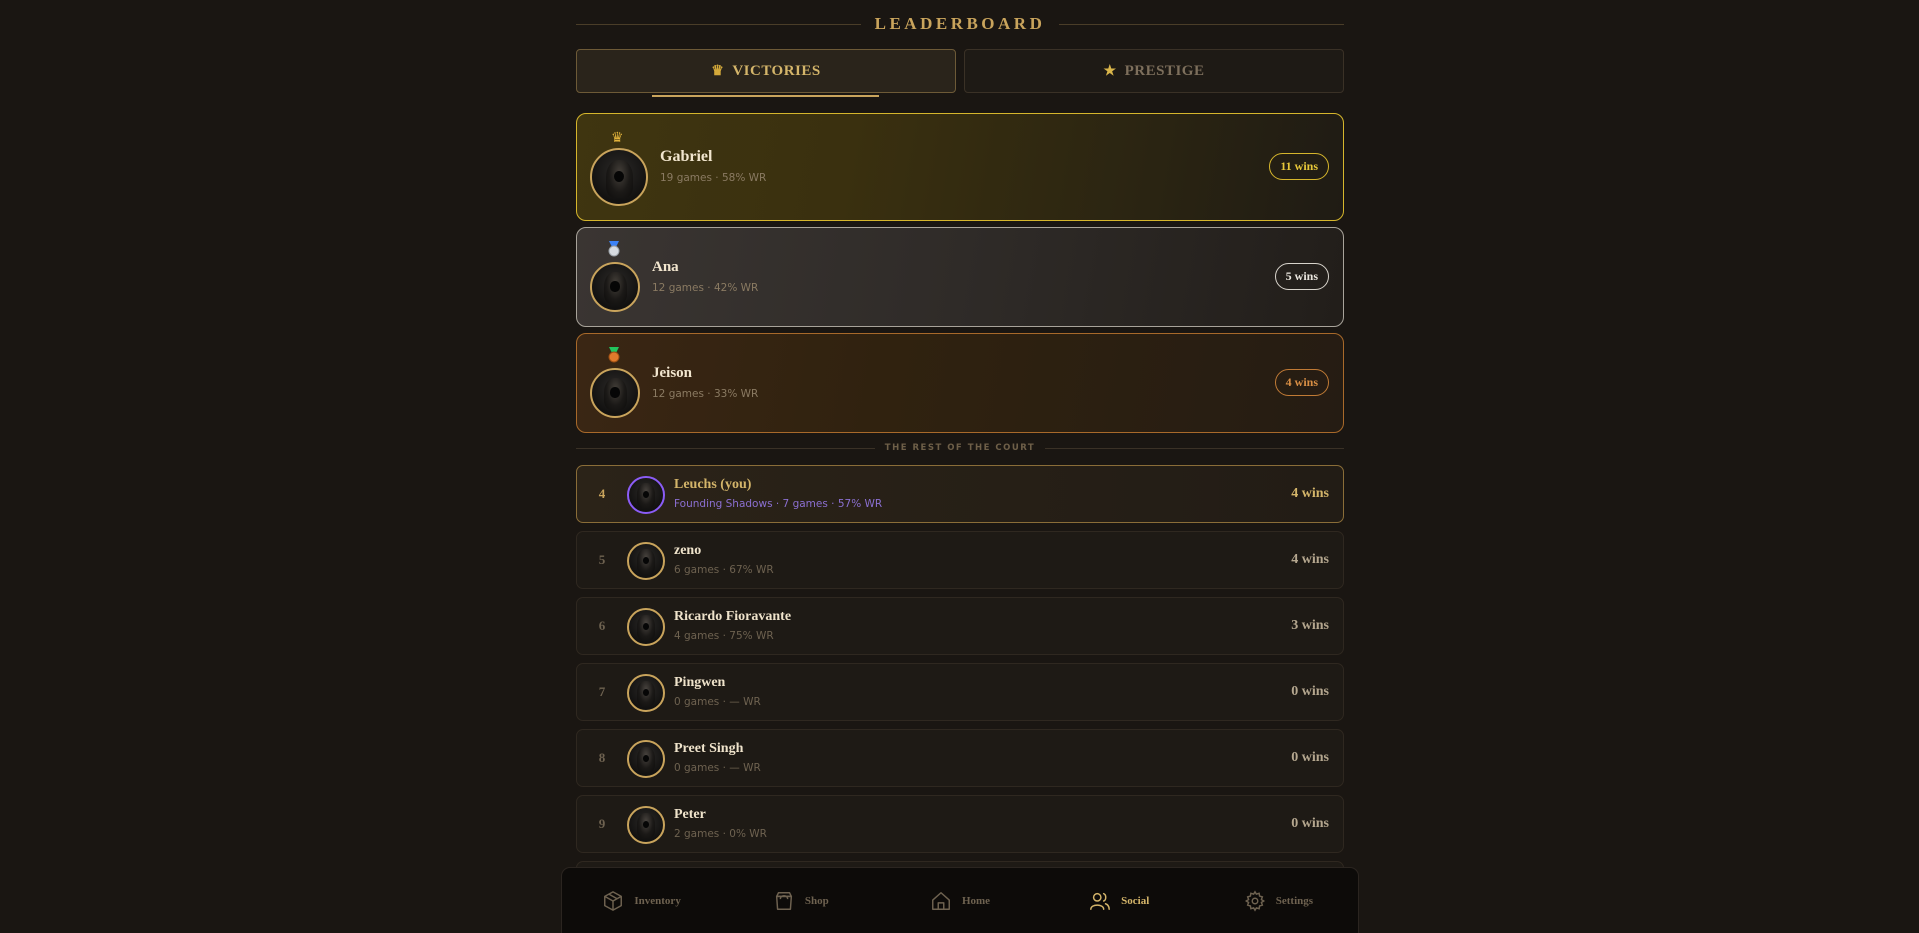 Image resolution: width=1919 pixels, height=933 pixels. Describe the element at coordinates (960, 560) in the screenshot. I see `table-row: 5 zeno 6 games · 67% WR 4 wins` at that location.